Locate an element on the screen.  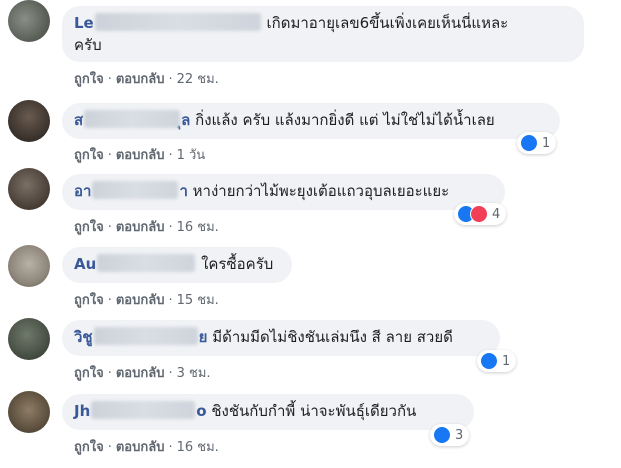
comment-actions: ถูกใจ · ตอบกลับ · 22 ชม. is located at coordinates (146, 78).